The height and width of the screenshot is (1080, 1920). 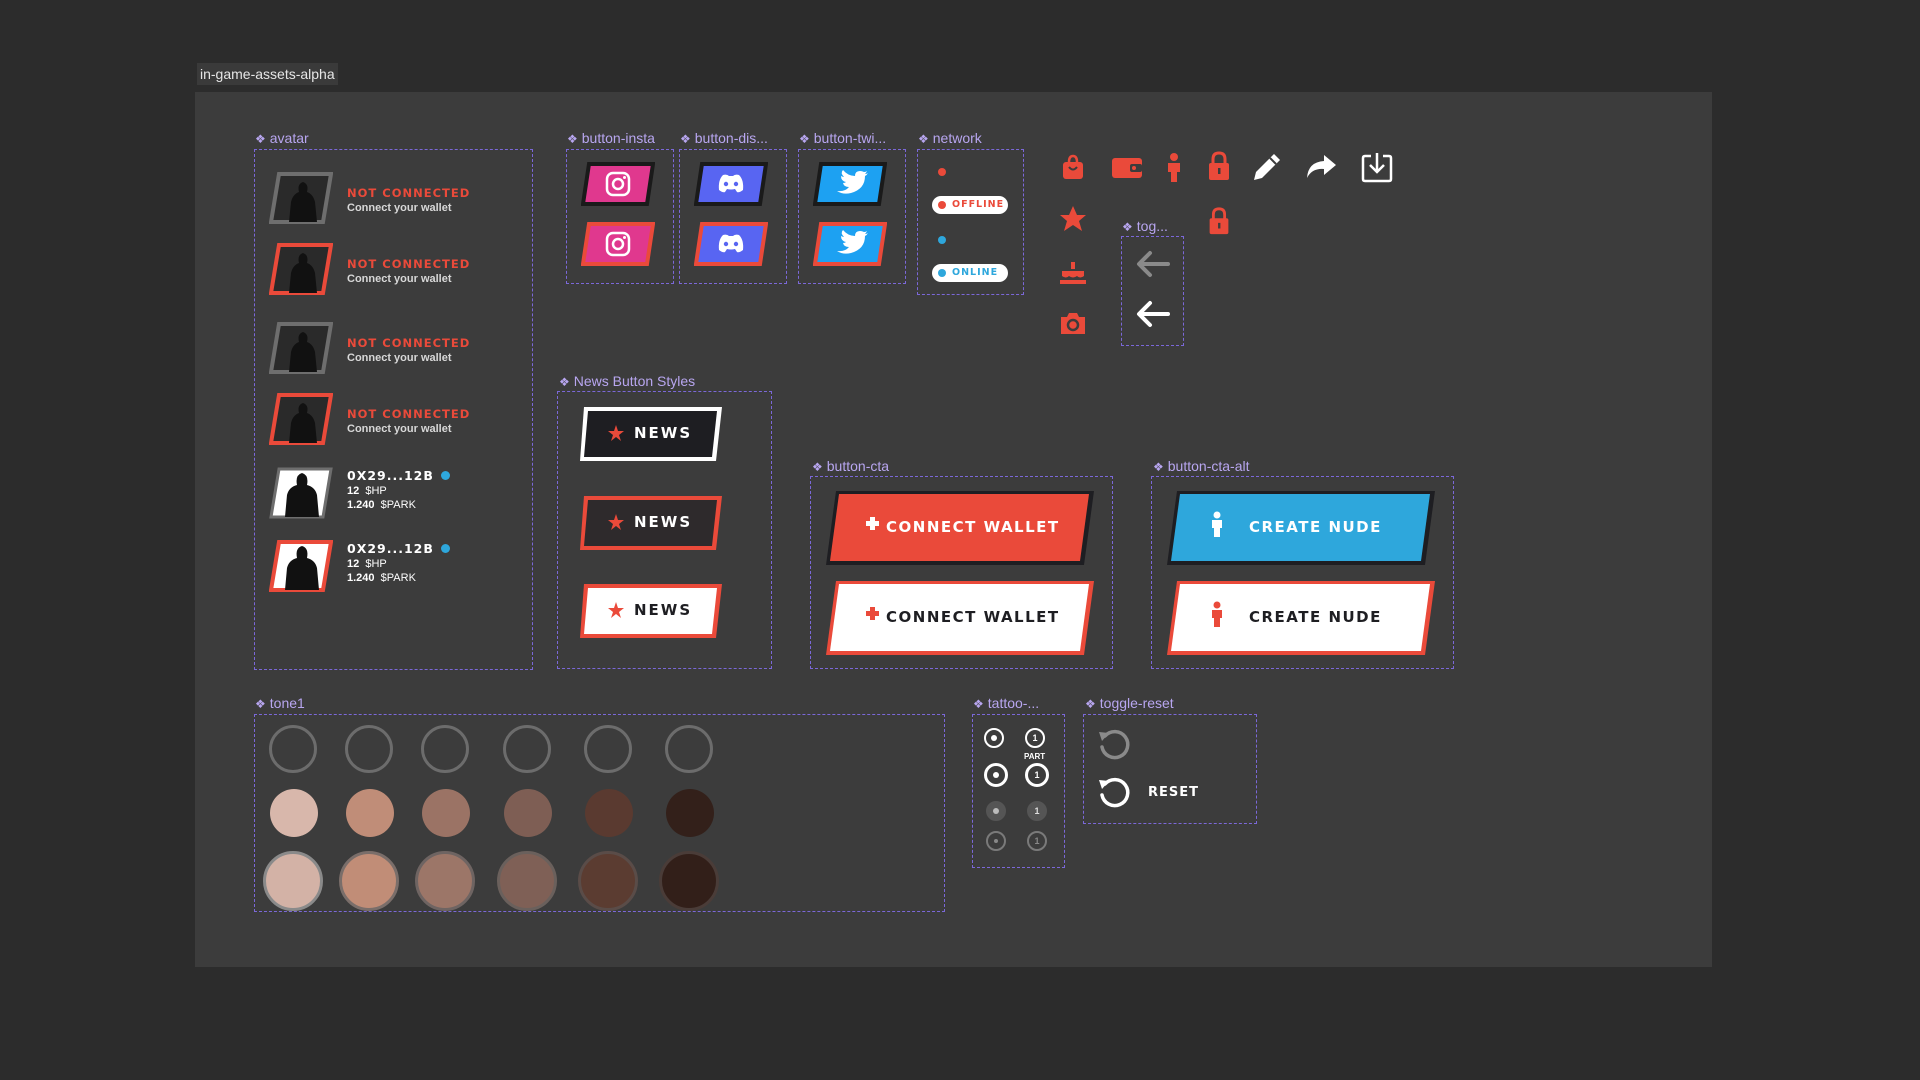 What do you see at coordinates (1073, 272) in the screenshot?
I see `cake-icon` at bounding box center [1073, 272].